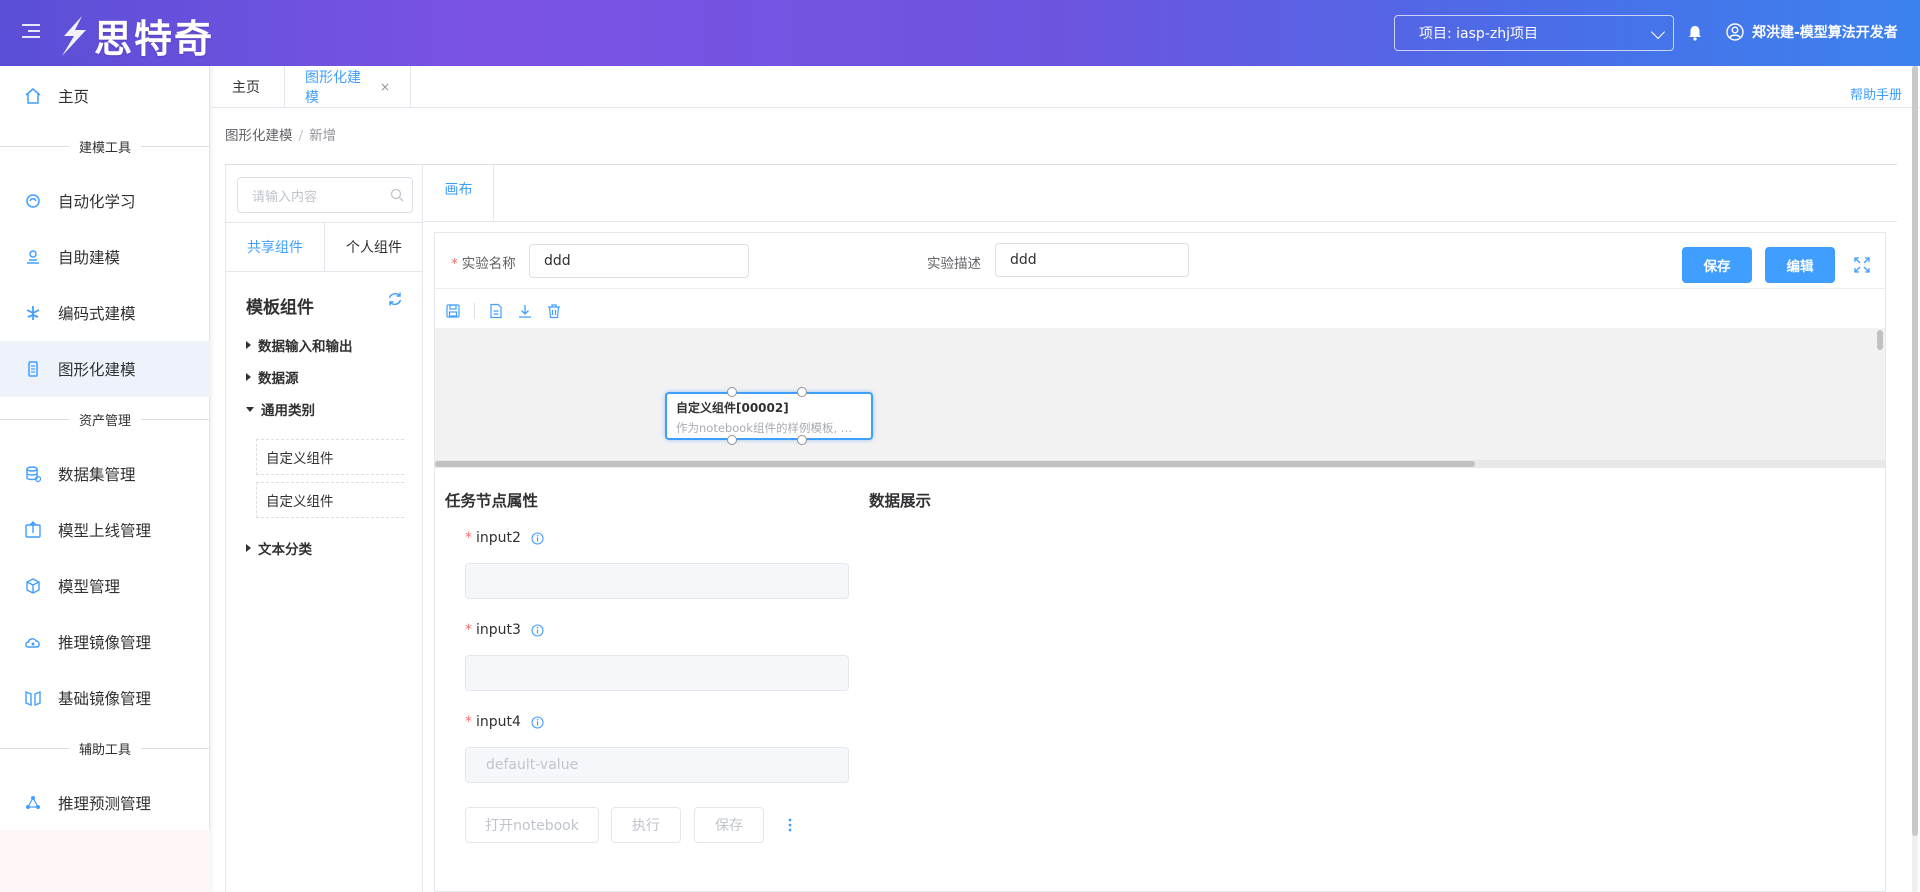 The height and width of the screenshot is (892, 1920). What do you see at coordinates (105, 96) in the screenshot?
I see `sidebar-item-home: 主页` at bounding box center [105, 96].